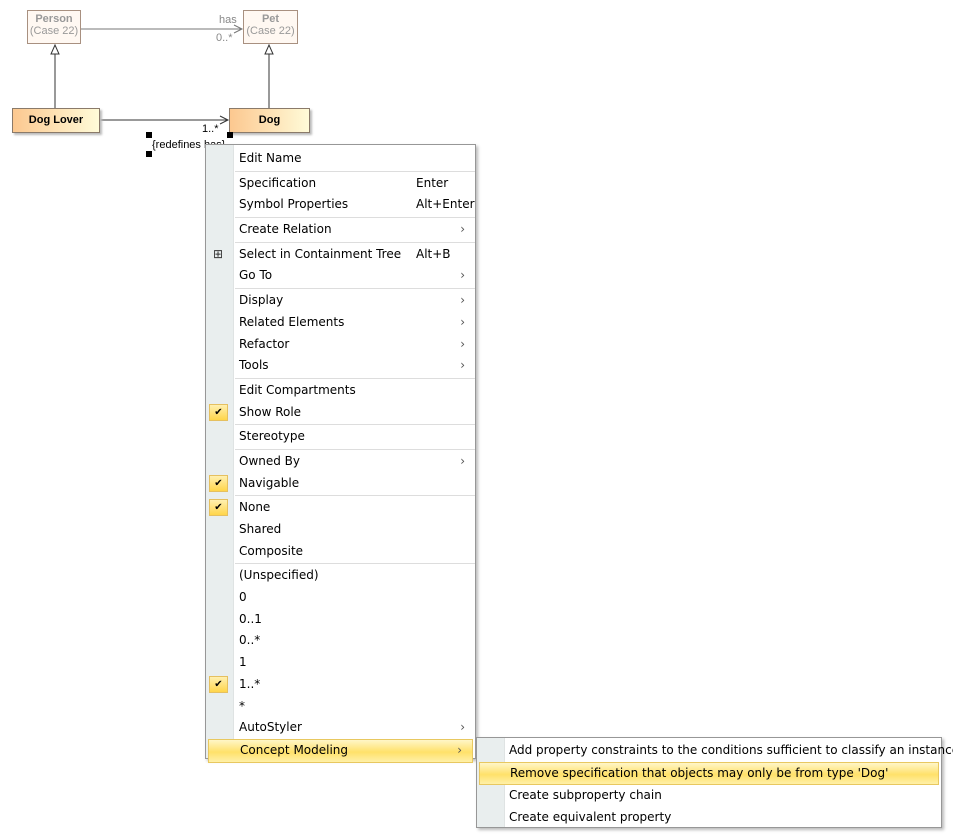 Image resolution: width=953 pixels, height=836 pixels. I want to click on menu-item-label: AutoStyler, so click(270, 727).